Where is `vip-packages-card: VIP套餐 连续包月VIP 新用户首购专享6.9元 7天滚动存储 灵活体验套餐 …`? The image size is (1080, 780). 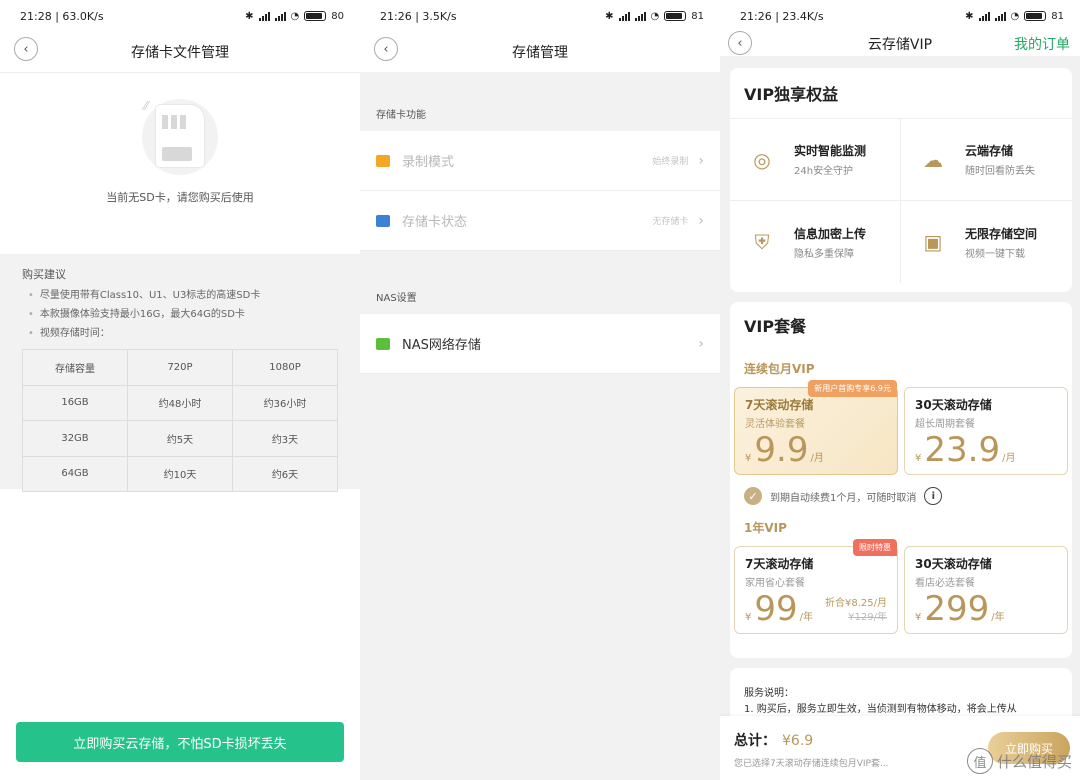 vip-packages-card: VIP套餐 连续包月VIP 新用户首购专享6.9元 7天滚动存储 灵活体验套餐 … is located at coordinates (901, 480).